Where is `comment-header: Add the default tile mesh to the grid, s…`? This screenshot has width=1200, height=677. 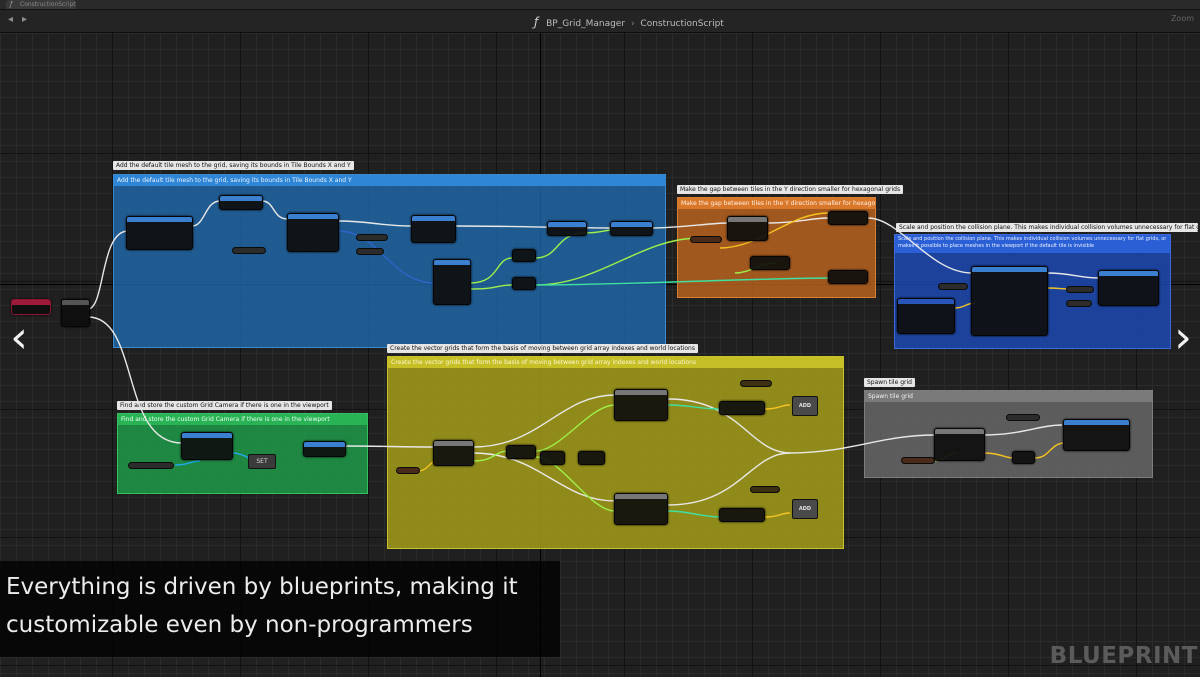
comment-header: Add the default tile mesh to the grid, s… is located at coordinates (389, 180).